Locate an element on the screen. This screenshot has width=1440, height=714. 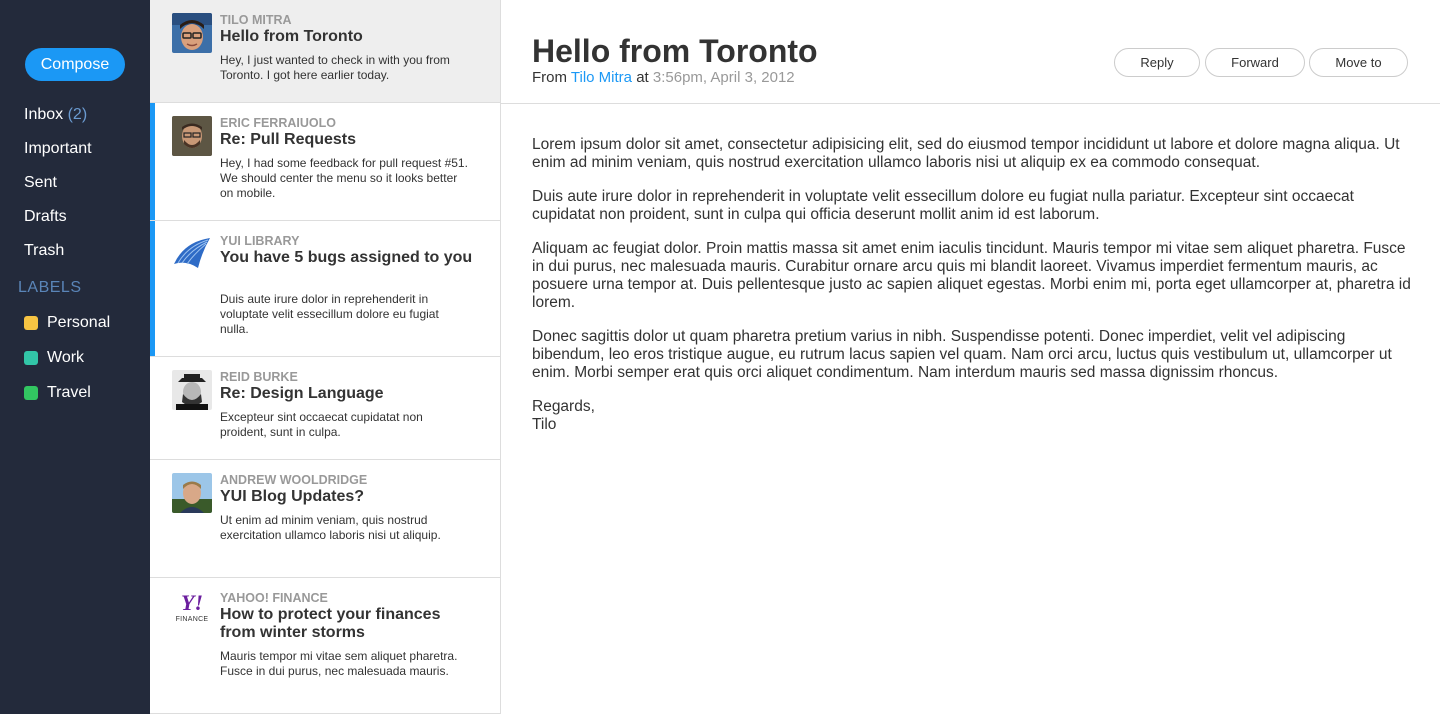
compose-button: Compose is located at coordinates (75, 64).